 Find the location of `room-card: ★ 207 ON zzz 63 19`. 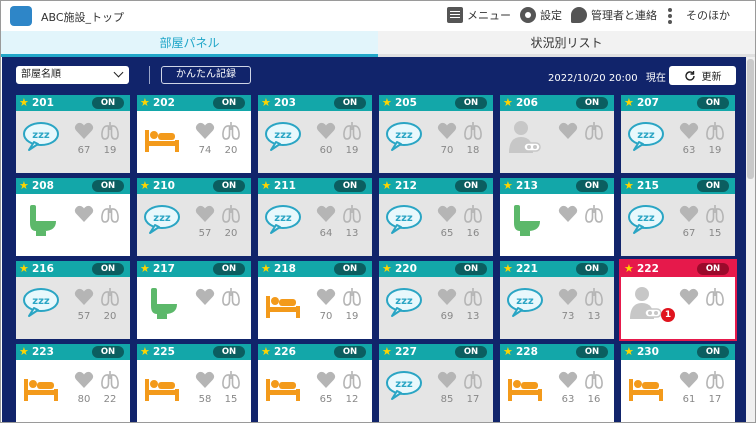

room-card: ★ 207 ON zzz 63 19 is located at coordinates (678, 134).